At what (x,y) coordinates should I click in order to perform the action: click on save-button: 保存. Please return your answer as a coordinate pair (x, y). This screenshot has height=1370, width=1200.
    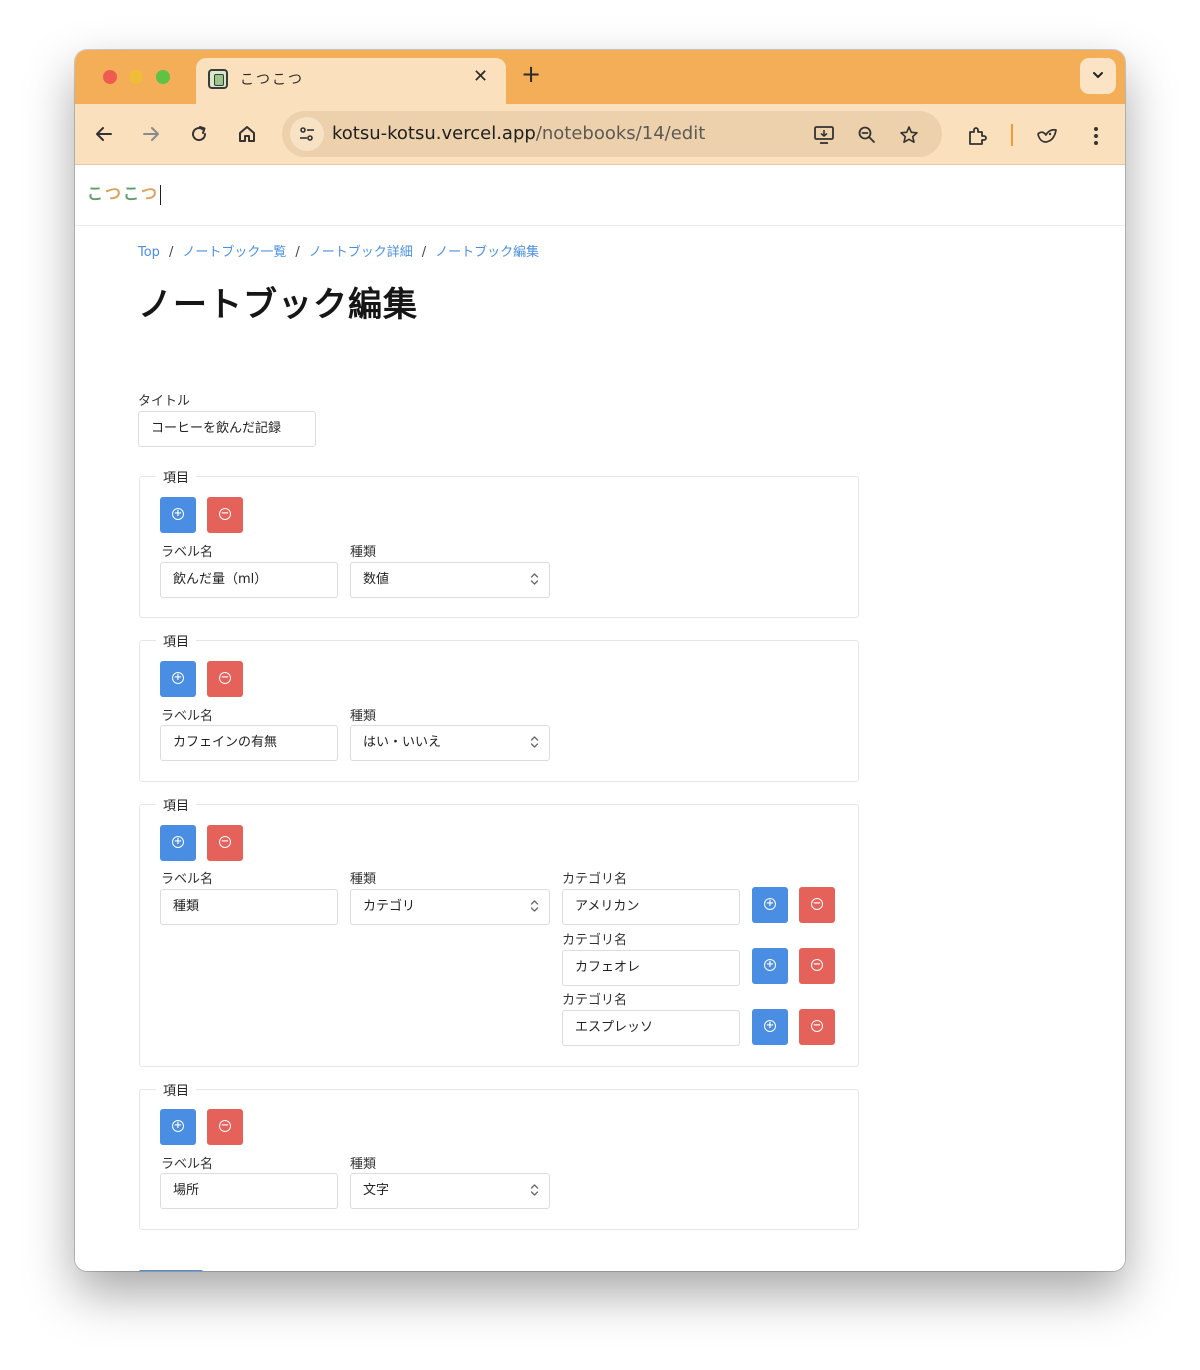
    Looking at the image, I should click on (171, 1270).